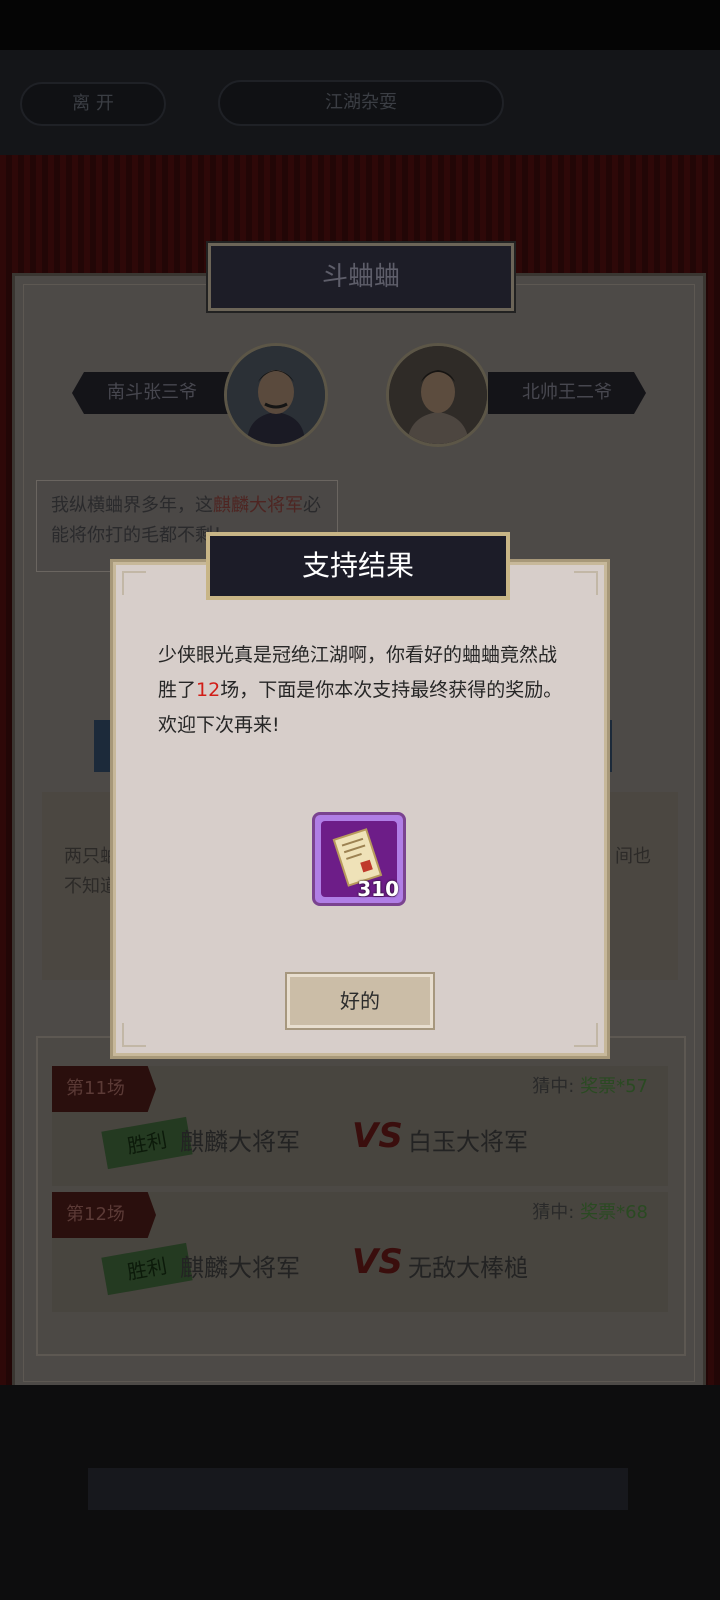 Image resolution: width=720 pixels, height=1600 pixels. What do you see at coordinates (359, 859) in the screenshot?
I see `reward-item: 310` at bounding box center [359, 859].